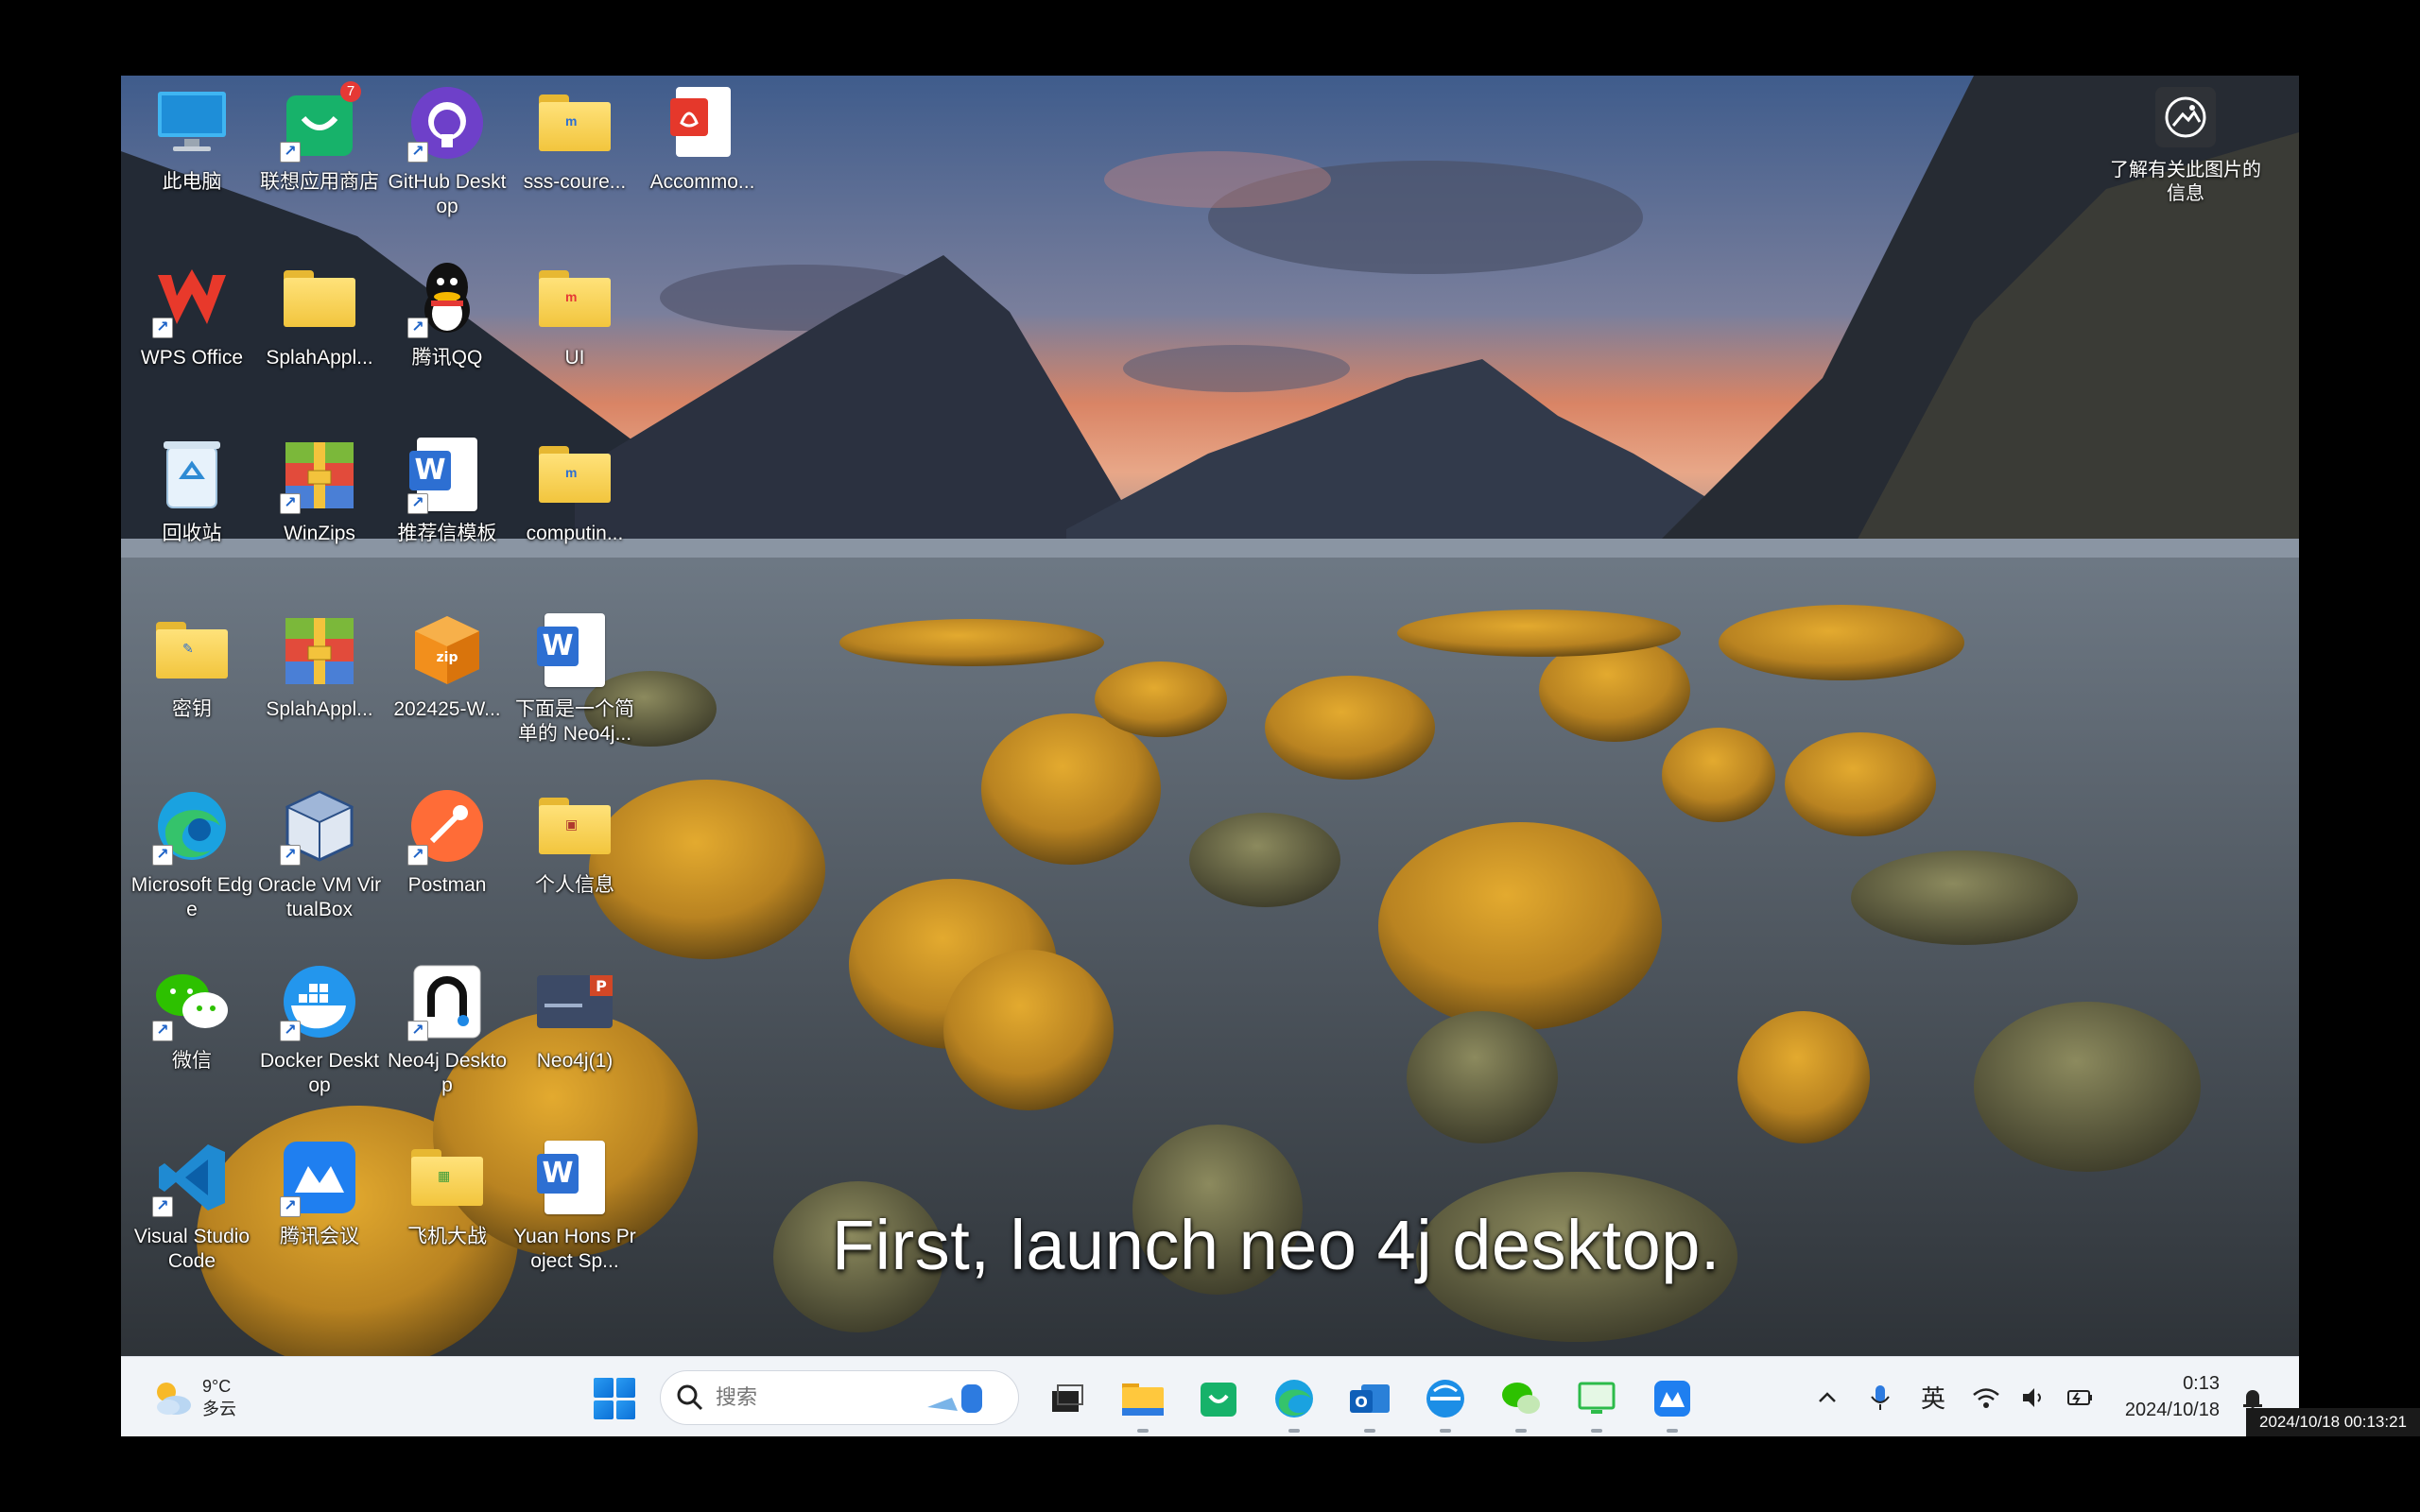  Describe the element at coordinates (575, 335) in the screenshot. I see `desktop-icon-ui-folder: m UI` at that location.